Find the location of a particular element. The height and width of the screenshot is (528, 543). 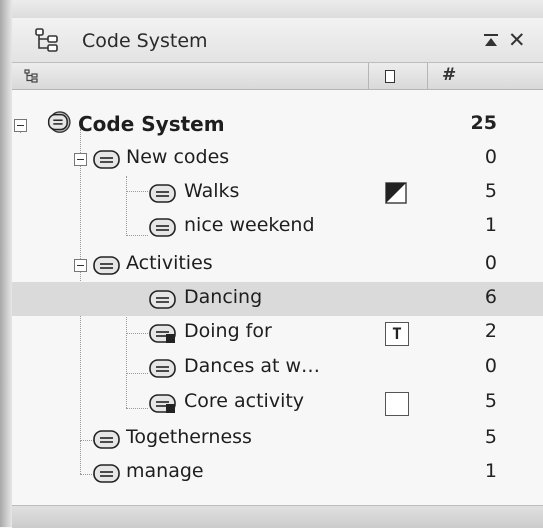

color-marker-text: T is located at coordinates (397, 334).